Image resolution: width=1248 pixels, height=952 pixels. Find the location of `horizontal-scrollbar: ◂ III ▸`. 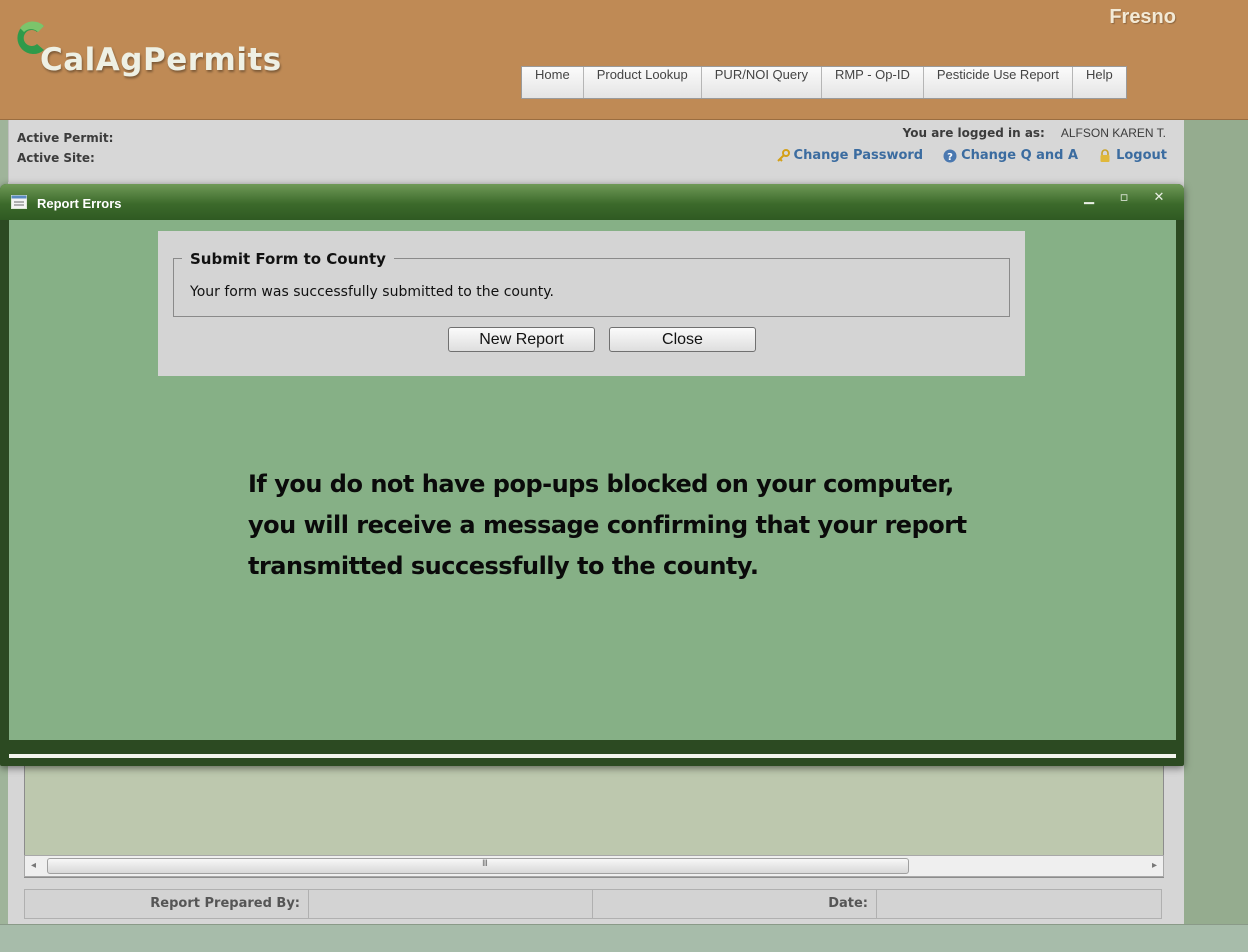

horizontal-scrollbar: ◂ III ▸ is located at coordinates (594, 866).